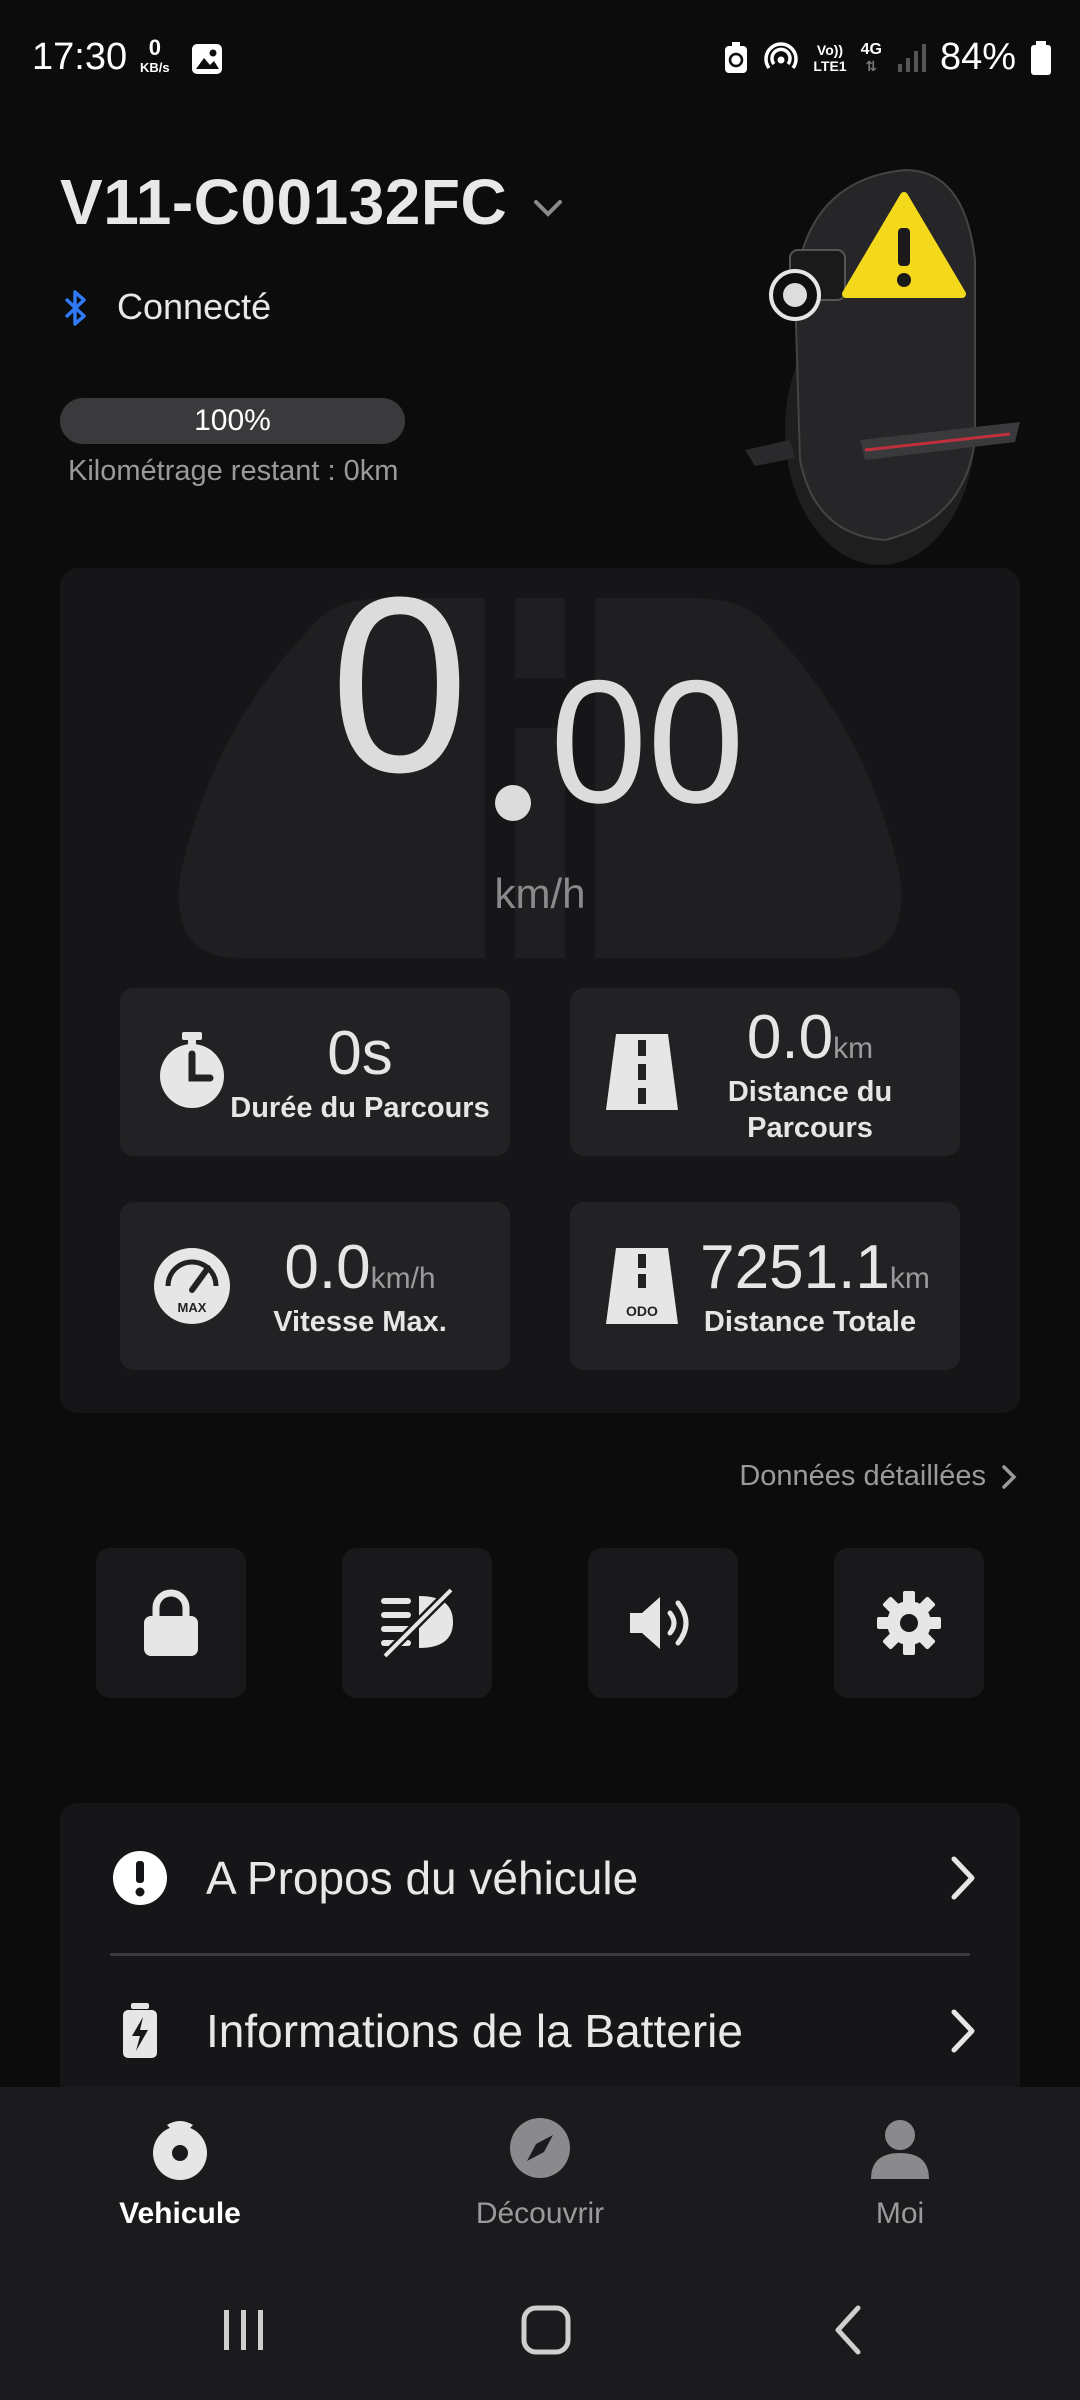 The image size is (1080, 2400). I want to click on battery-info-row: Informations de la Batterie, so click(540, 2031).